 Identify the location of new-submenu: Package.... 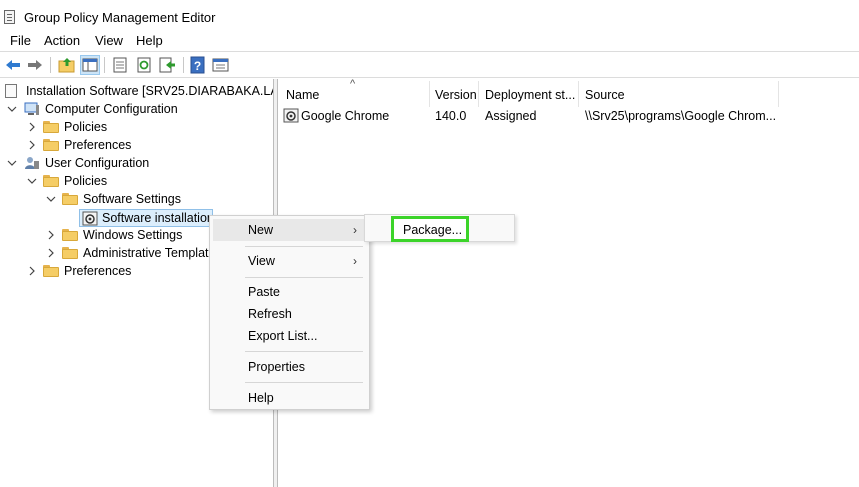
(439, 228).